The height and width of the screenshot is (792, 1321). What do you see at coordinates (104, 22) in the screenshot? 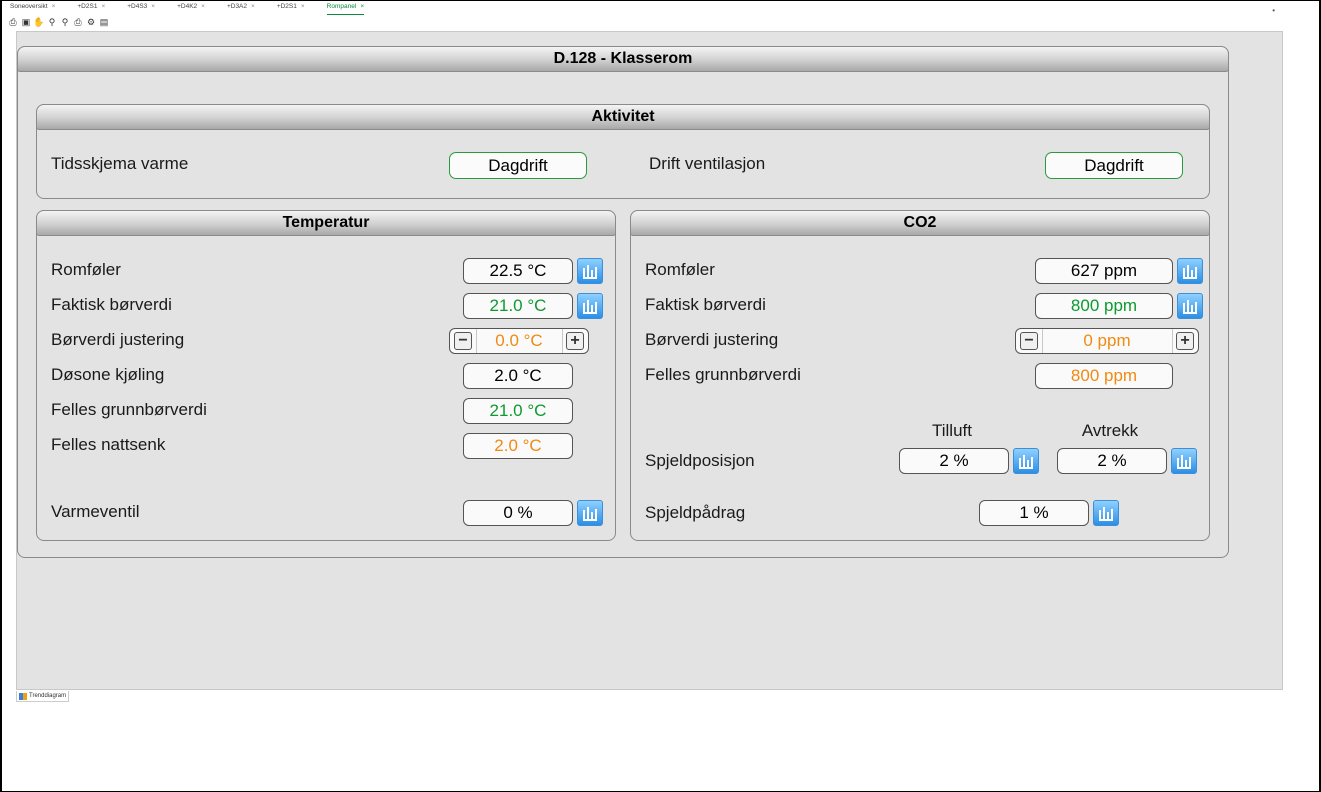
I see `document-icon: ▤` at bounding box center [104, 22].